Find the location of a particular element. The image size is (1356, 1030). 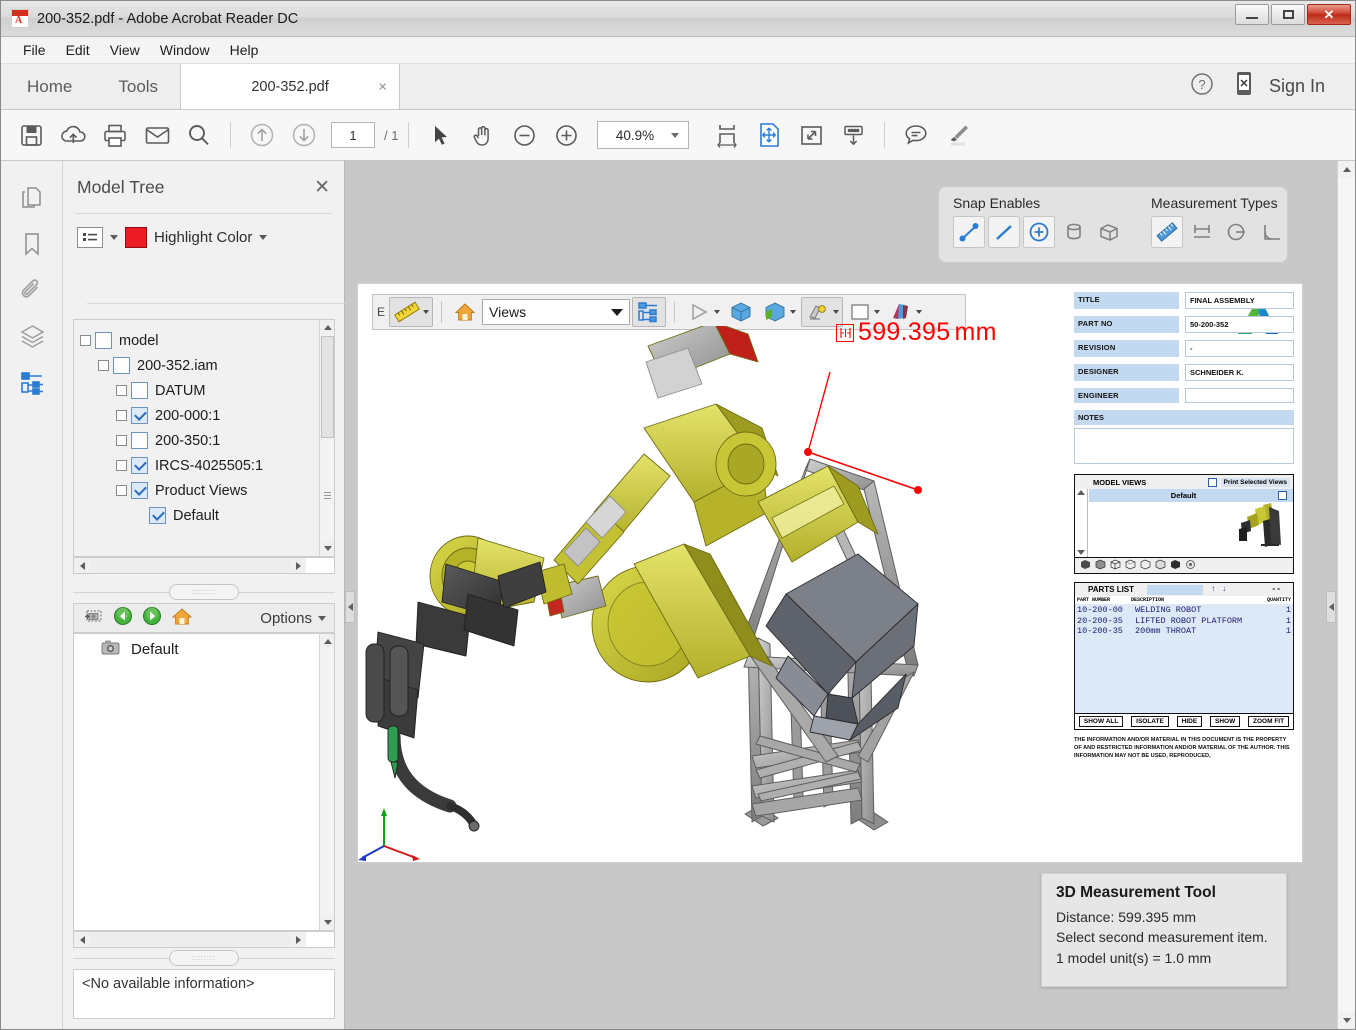

sign-in-button: Sign In is located at coordinates (1303, 86).